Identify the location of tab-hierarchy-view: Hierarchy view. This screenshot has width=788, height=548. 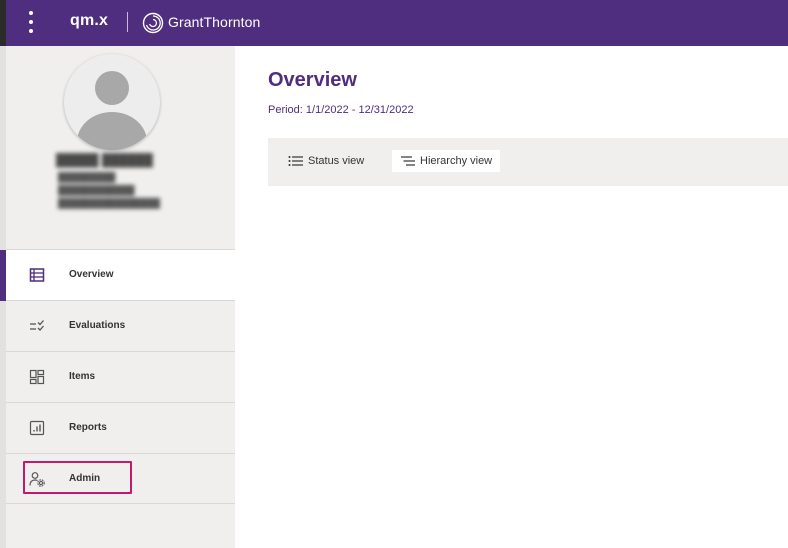
(446, 161).